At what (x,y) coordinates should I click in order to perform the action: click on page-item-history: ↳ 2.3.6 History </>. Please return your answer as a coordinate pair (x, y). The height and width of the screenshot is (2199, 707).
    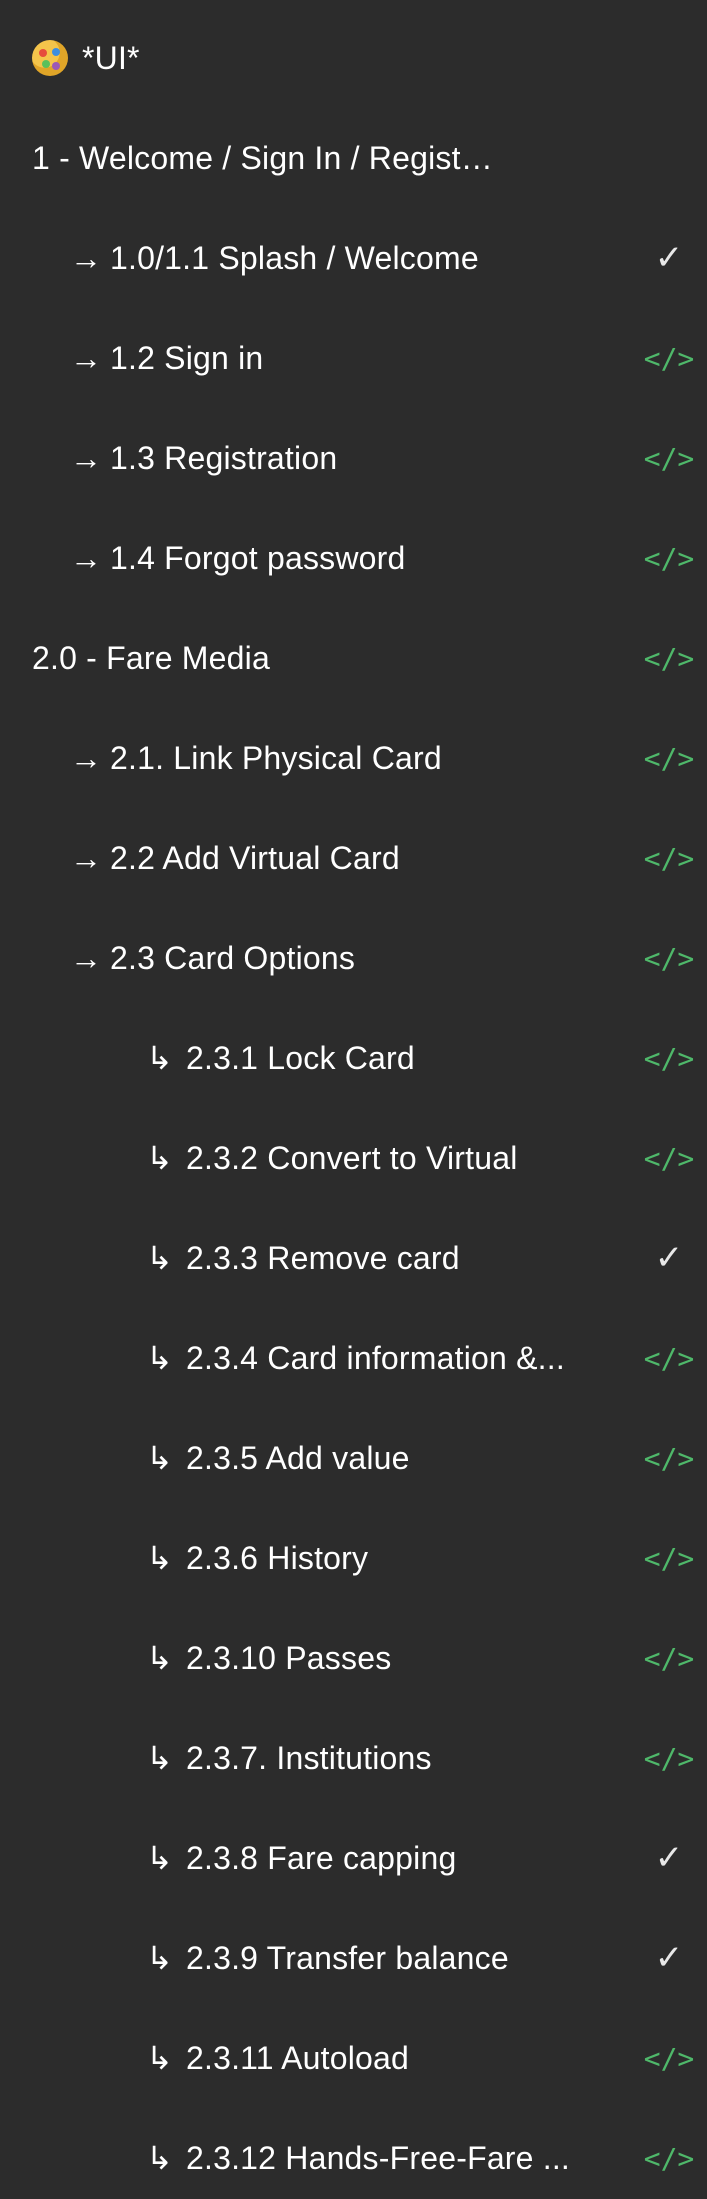
    Looking at the image, I should click on (353, 1558).